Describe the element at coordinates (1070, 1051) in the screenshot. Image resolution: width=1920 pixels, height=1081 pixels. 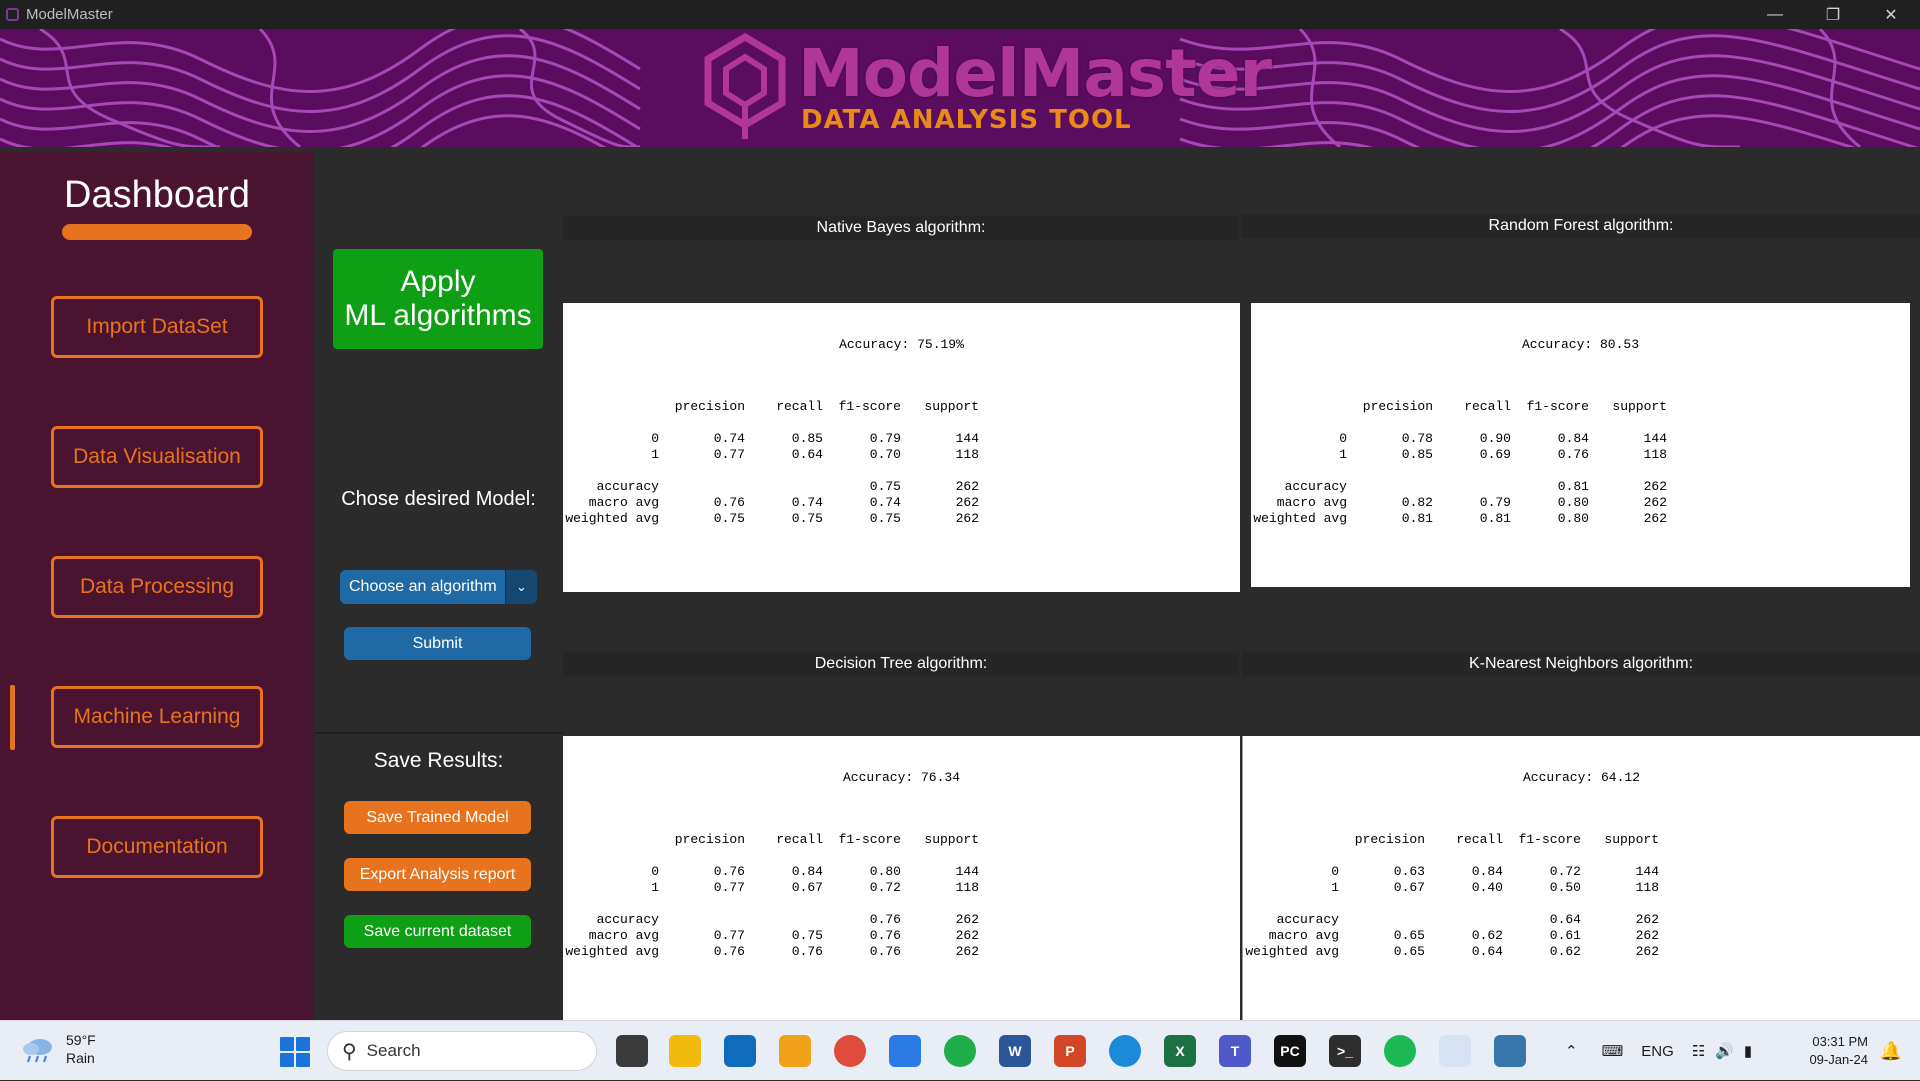
I see `powerpoint-icon: P` at that location.